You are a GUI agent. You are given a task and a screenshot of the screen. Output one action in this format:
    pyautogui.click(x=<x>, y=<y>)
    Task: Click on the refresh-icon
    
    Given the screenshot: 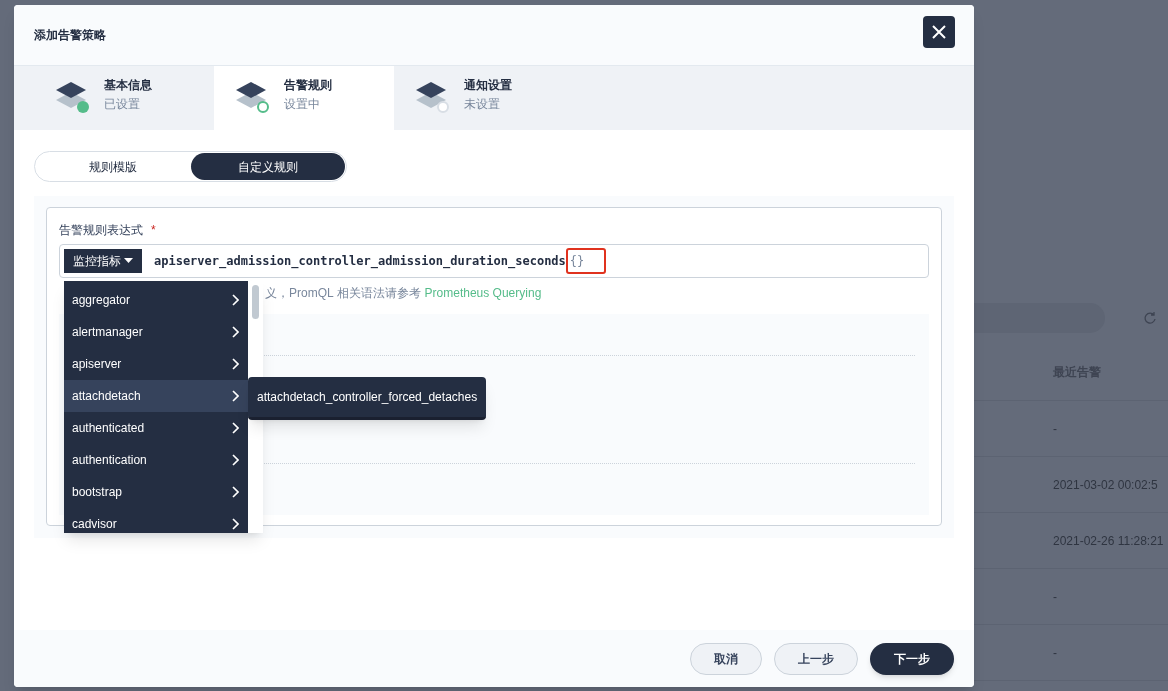 What is the action you would take?
    pyautogui.click(x=1150, y=318)
    